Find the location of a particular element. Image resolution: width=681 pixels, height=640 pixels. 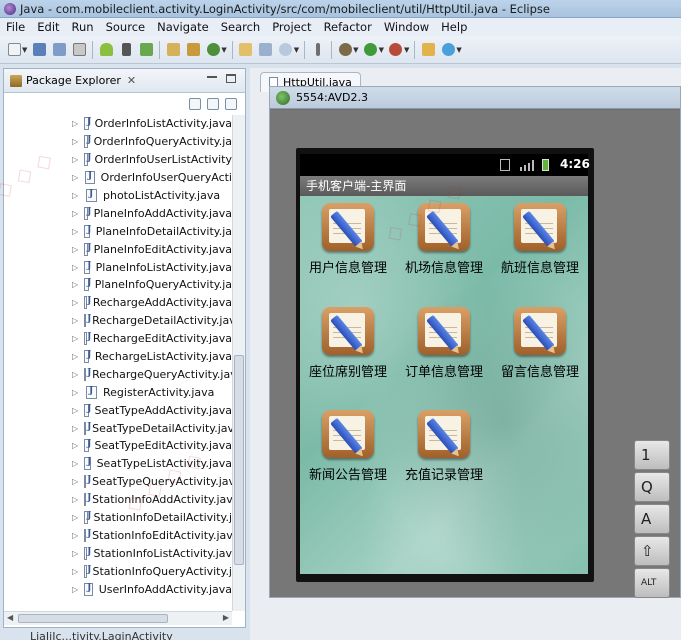

new-button is located at coordinates (14, 50).